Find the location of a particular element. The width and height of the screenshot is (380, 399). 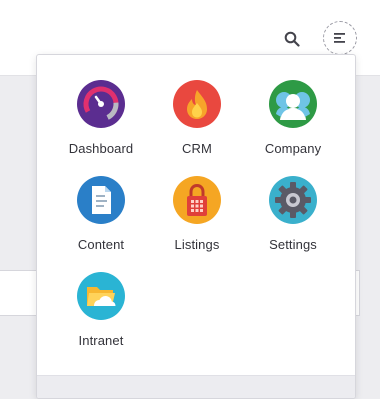

app-tile-label: Settings is located at coordinates (293, 244).